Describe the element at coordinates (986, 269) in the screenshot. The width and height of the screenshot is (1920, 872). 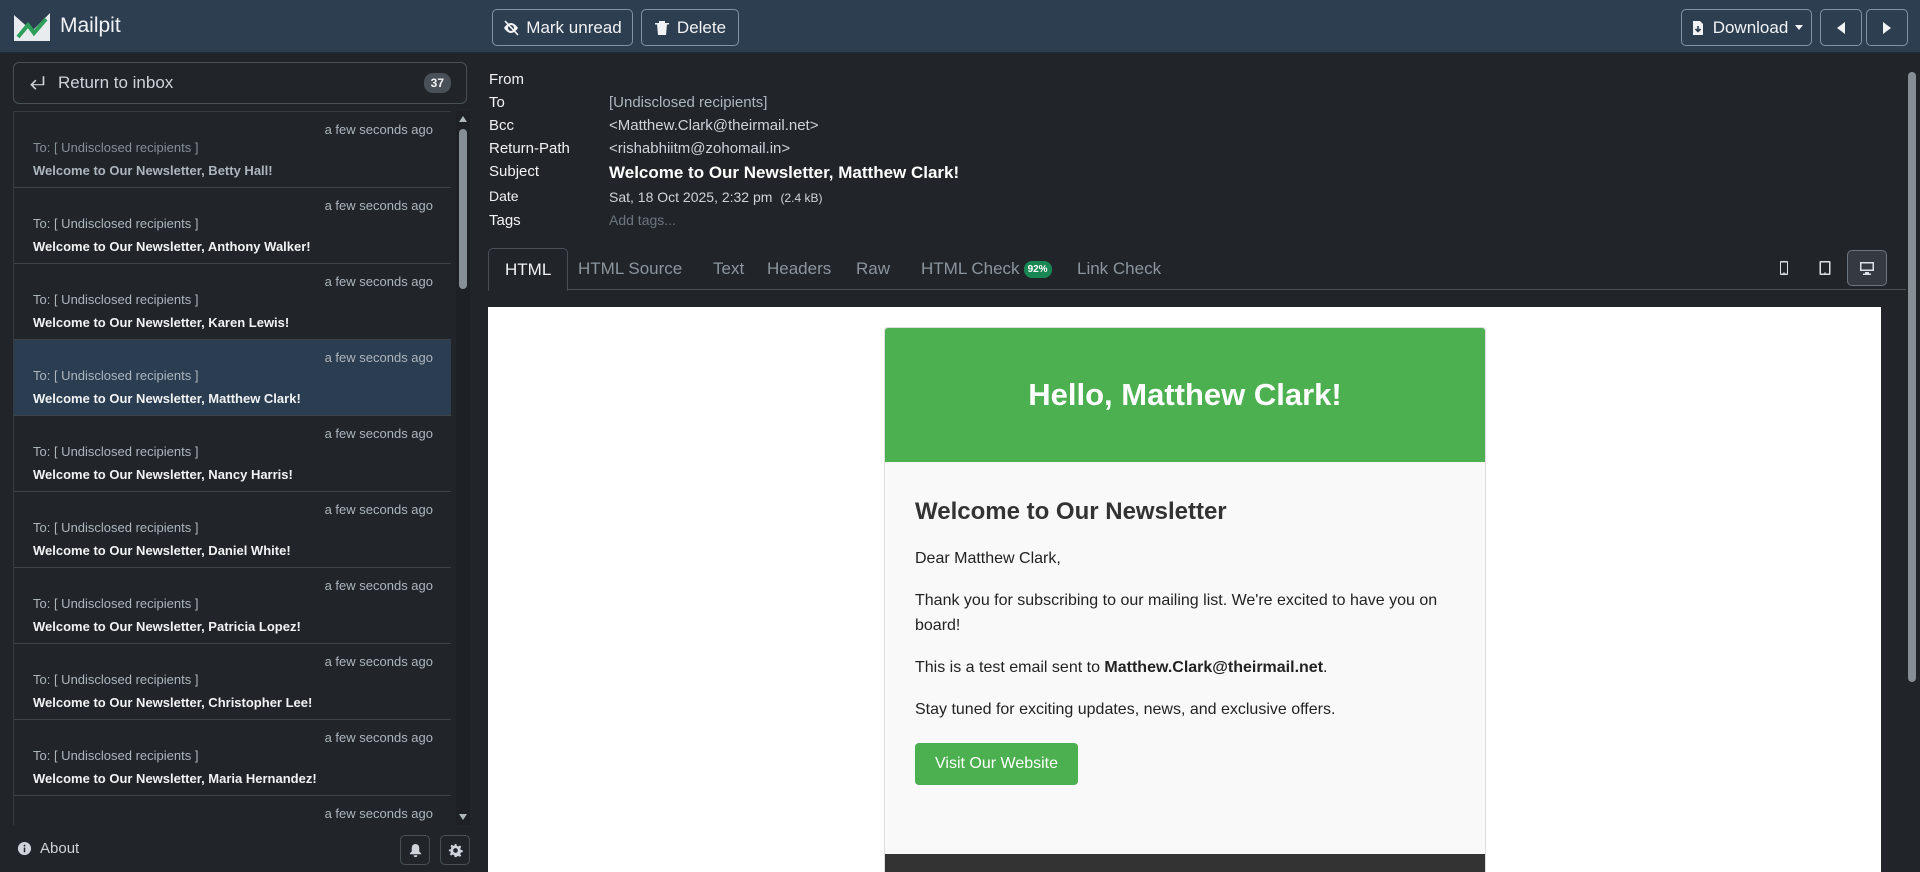
I see `tab-html-check: HTML Check 92%` at that location.